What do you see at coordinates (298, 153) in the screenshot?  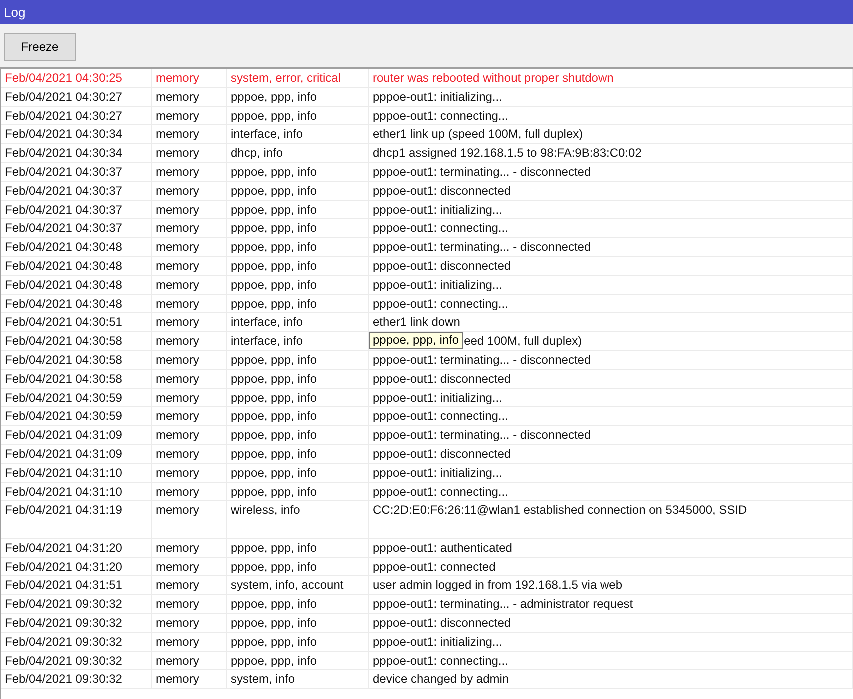 I see `topics-cell: dhcp, info` at bounding box center [298, 153].